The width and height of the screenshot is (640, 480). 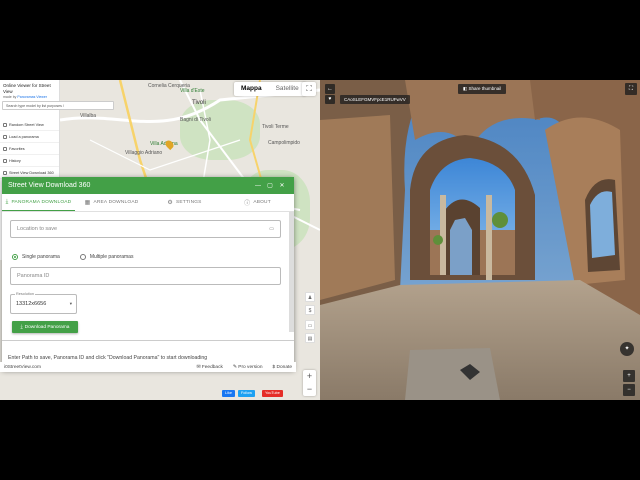 What do you see at coordinates (41, 257) in the screenshot?
I see `radio-single-label: Single panorama` at bounding box center [41, 257].